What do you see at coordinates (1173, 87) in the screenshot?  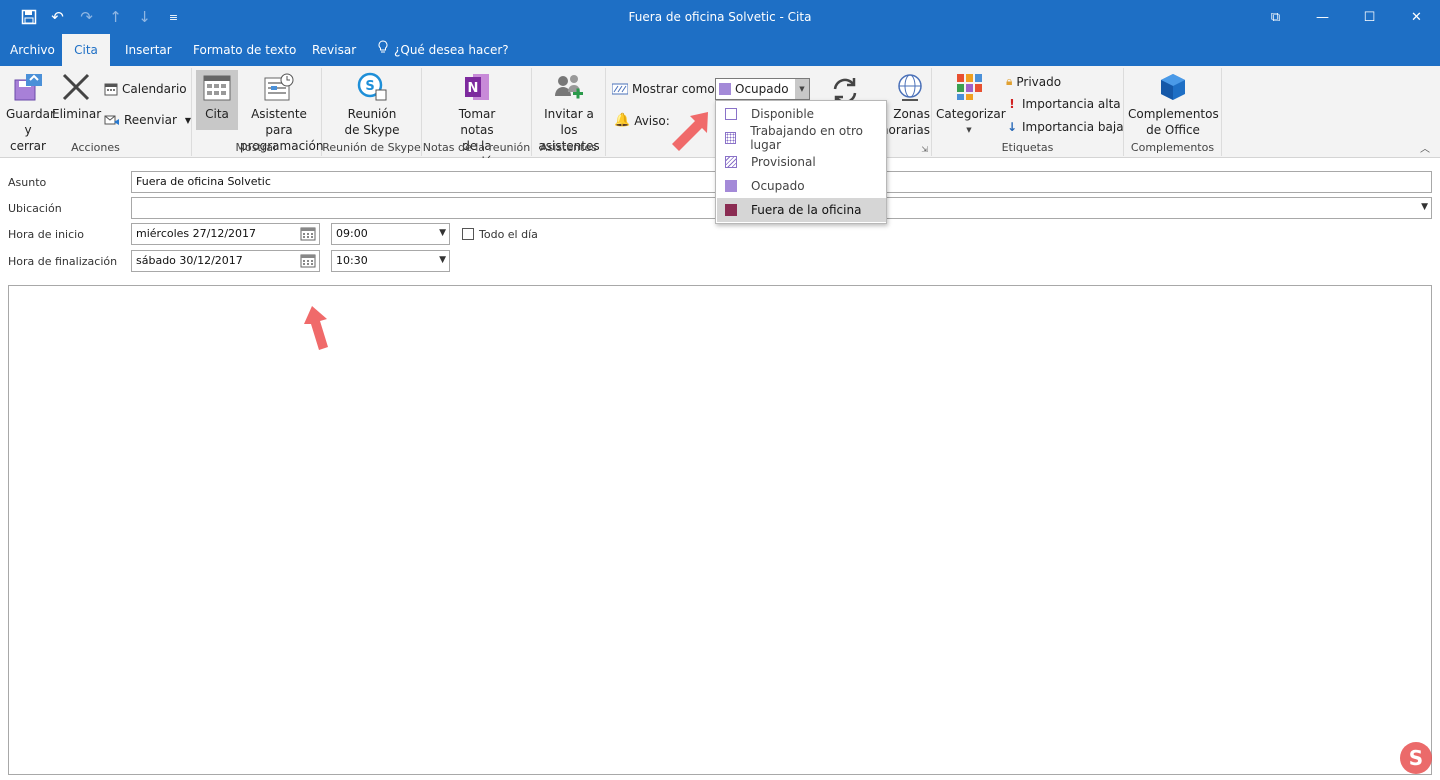 I see `office-addins-icon` at bounding box center [1173, 87].